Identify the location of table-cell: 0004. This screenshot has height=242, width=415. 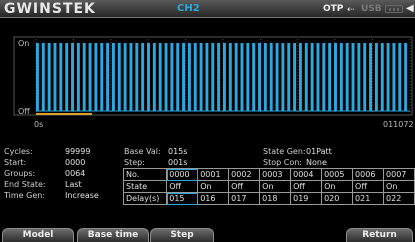
(306, 174).